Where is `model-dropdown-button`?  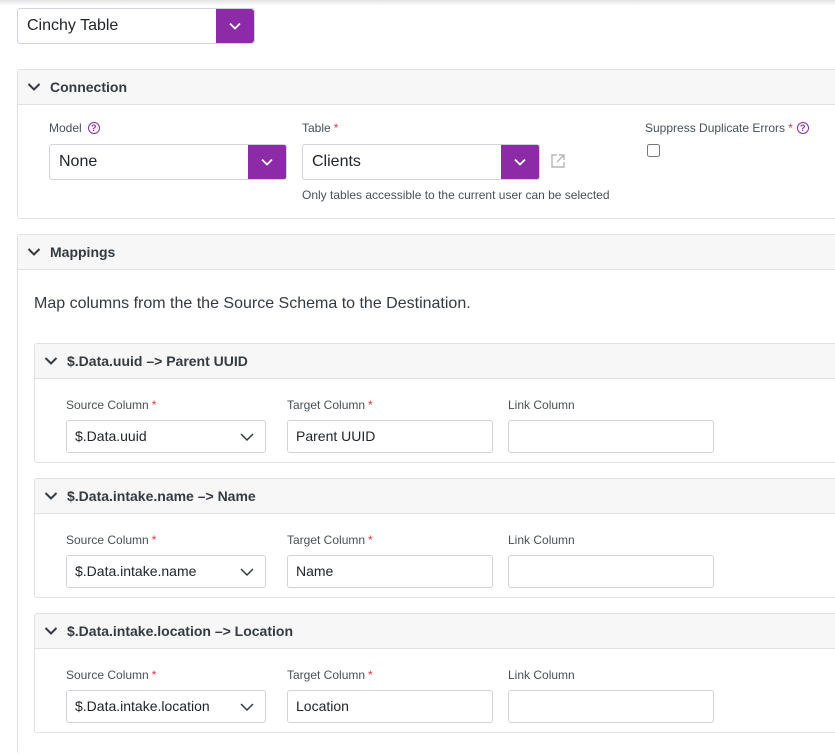 model-dropdown-button is located at coordinates (267, 162).